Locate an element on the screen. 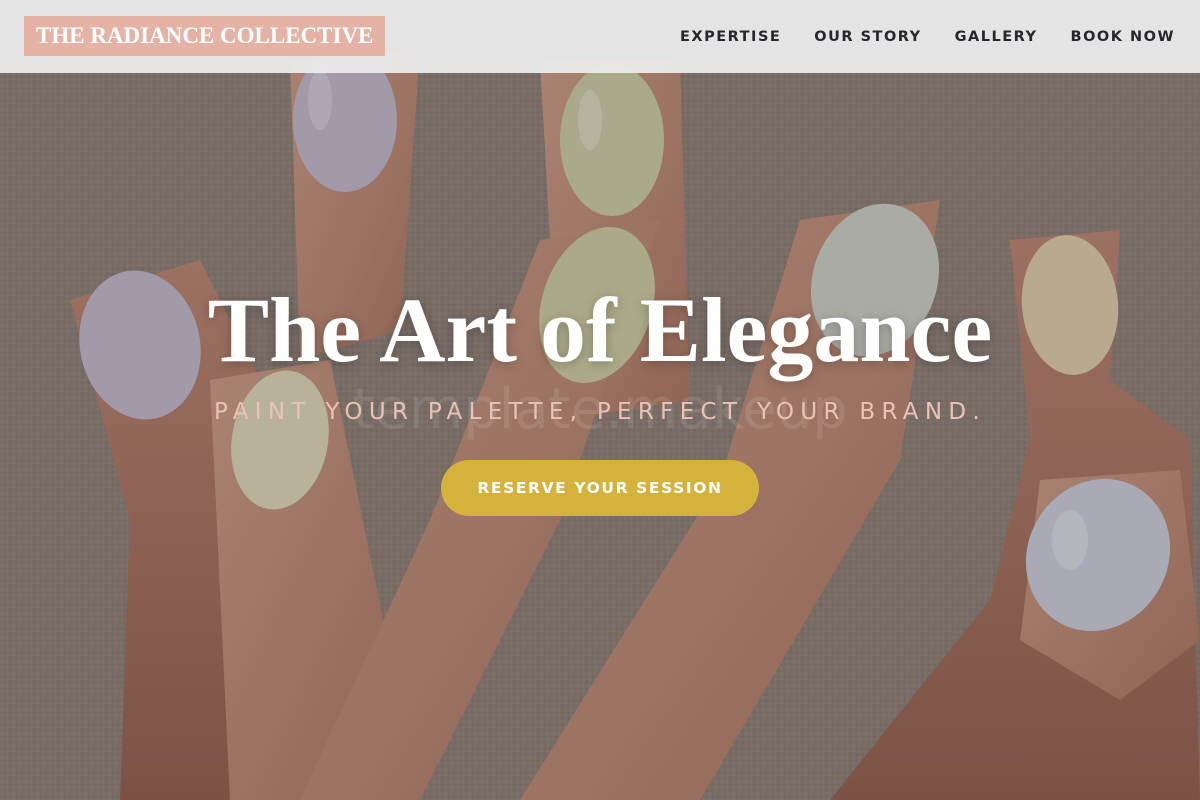 The height and width of the screenshot is (800, 1200). hero-subheadline: PAINT YOUR PALETTE, PERFECT YOUR BRAND. is located at coordinates (600, 412).